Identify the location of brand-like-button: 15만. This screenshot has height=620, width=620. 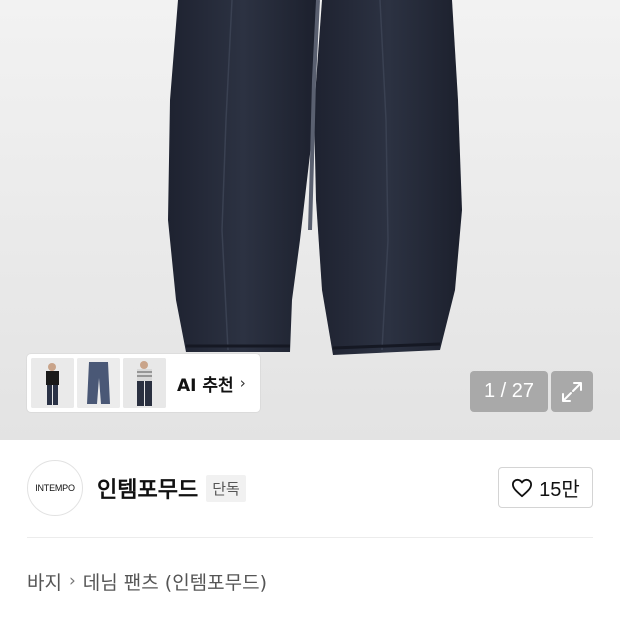
(545, 487).